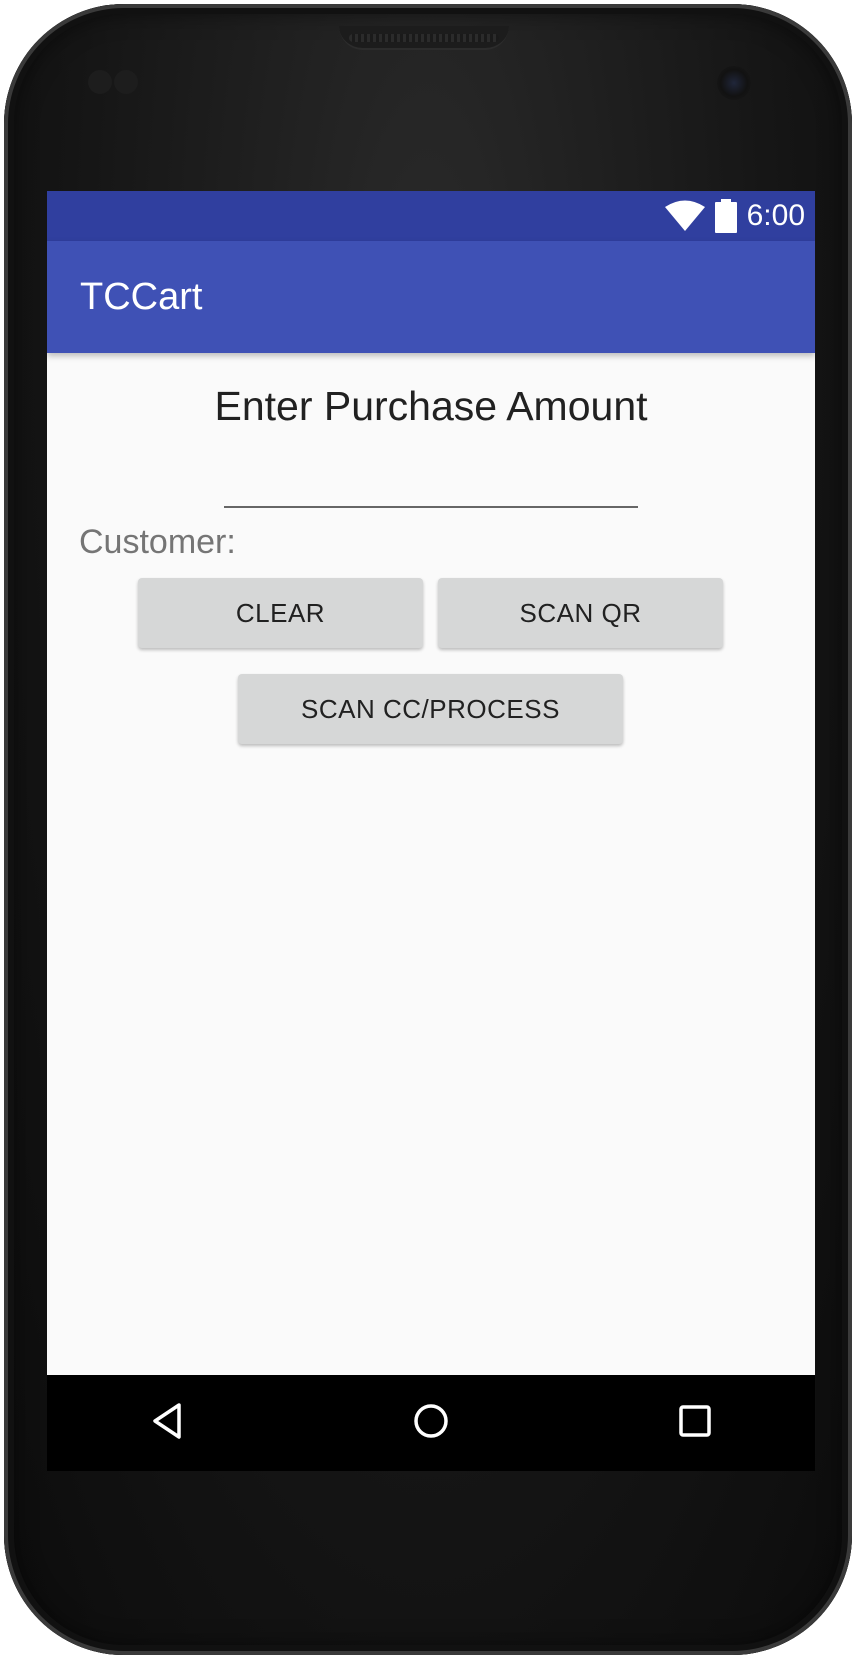 The width and height of the screenshot is (856, 1659). I want to click on status-time: 6:00, so click(775, 215).